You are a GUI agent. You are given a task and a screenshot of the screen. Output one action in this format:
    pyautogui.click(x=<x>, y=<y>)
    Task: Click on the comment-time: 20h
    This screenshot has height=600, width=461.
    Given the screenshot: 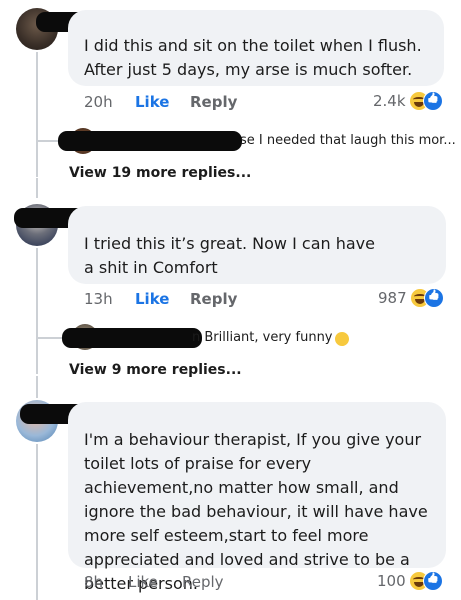 What is the action you would take?
    pyautogui.click(x=98, y=102)
    